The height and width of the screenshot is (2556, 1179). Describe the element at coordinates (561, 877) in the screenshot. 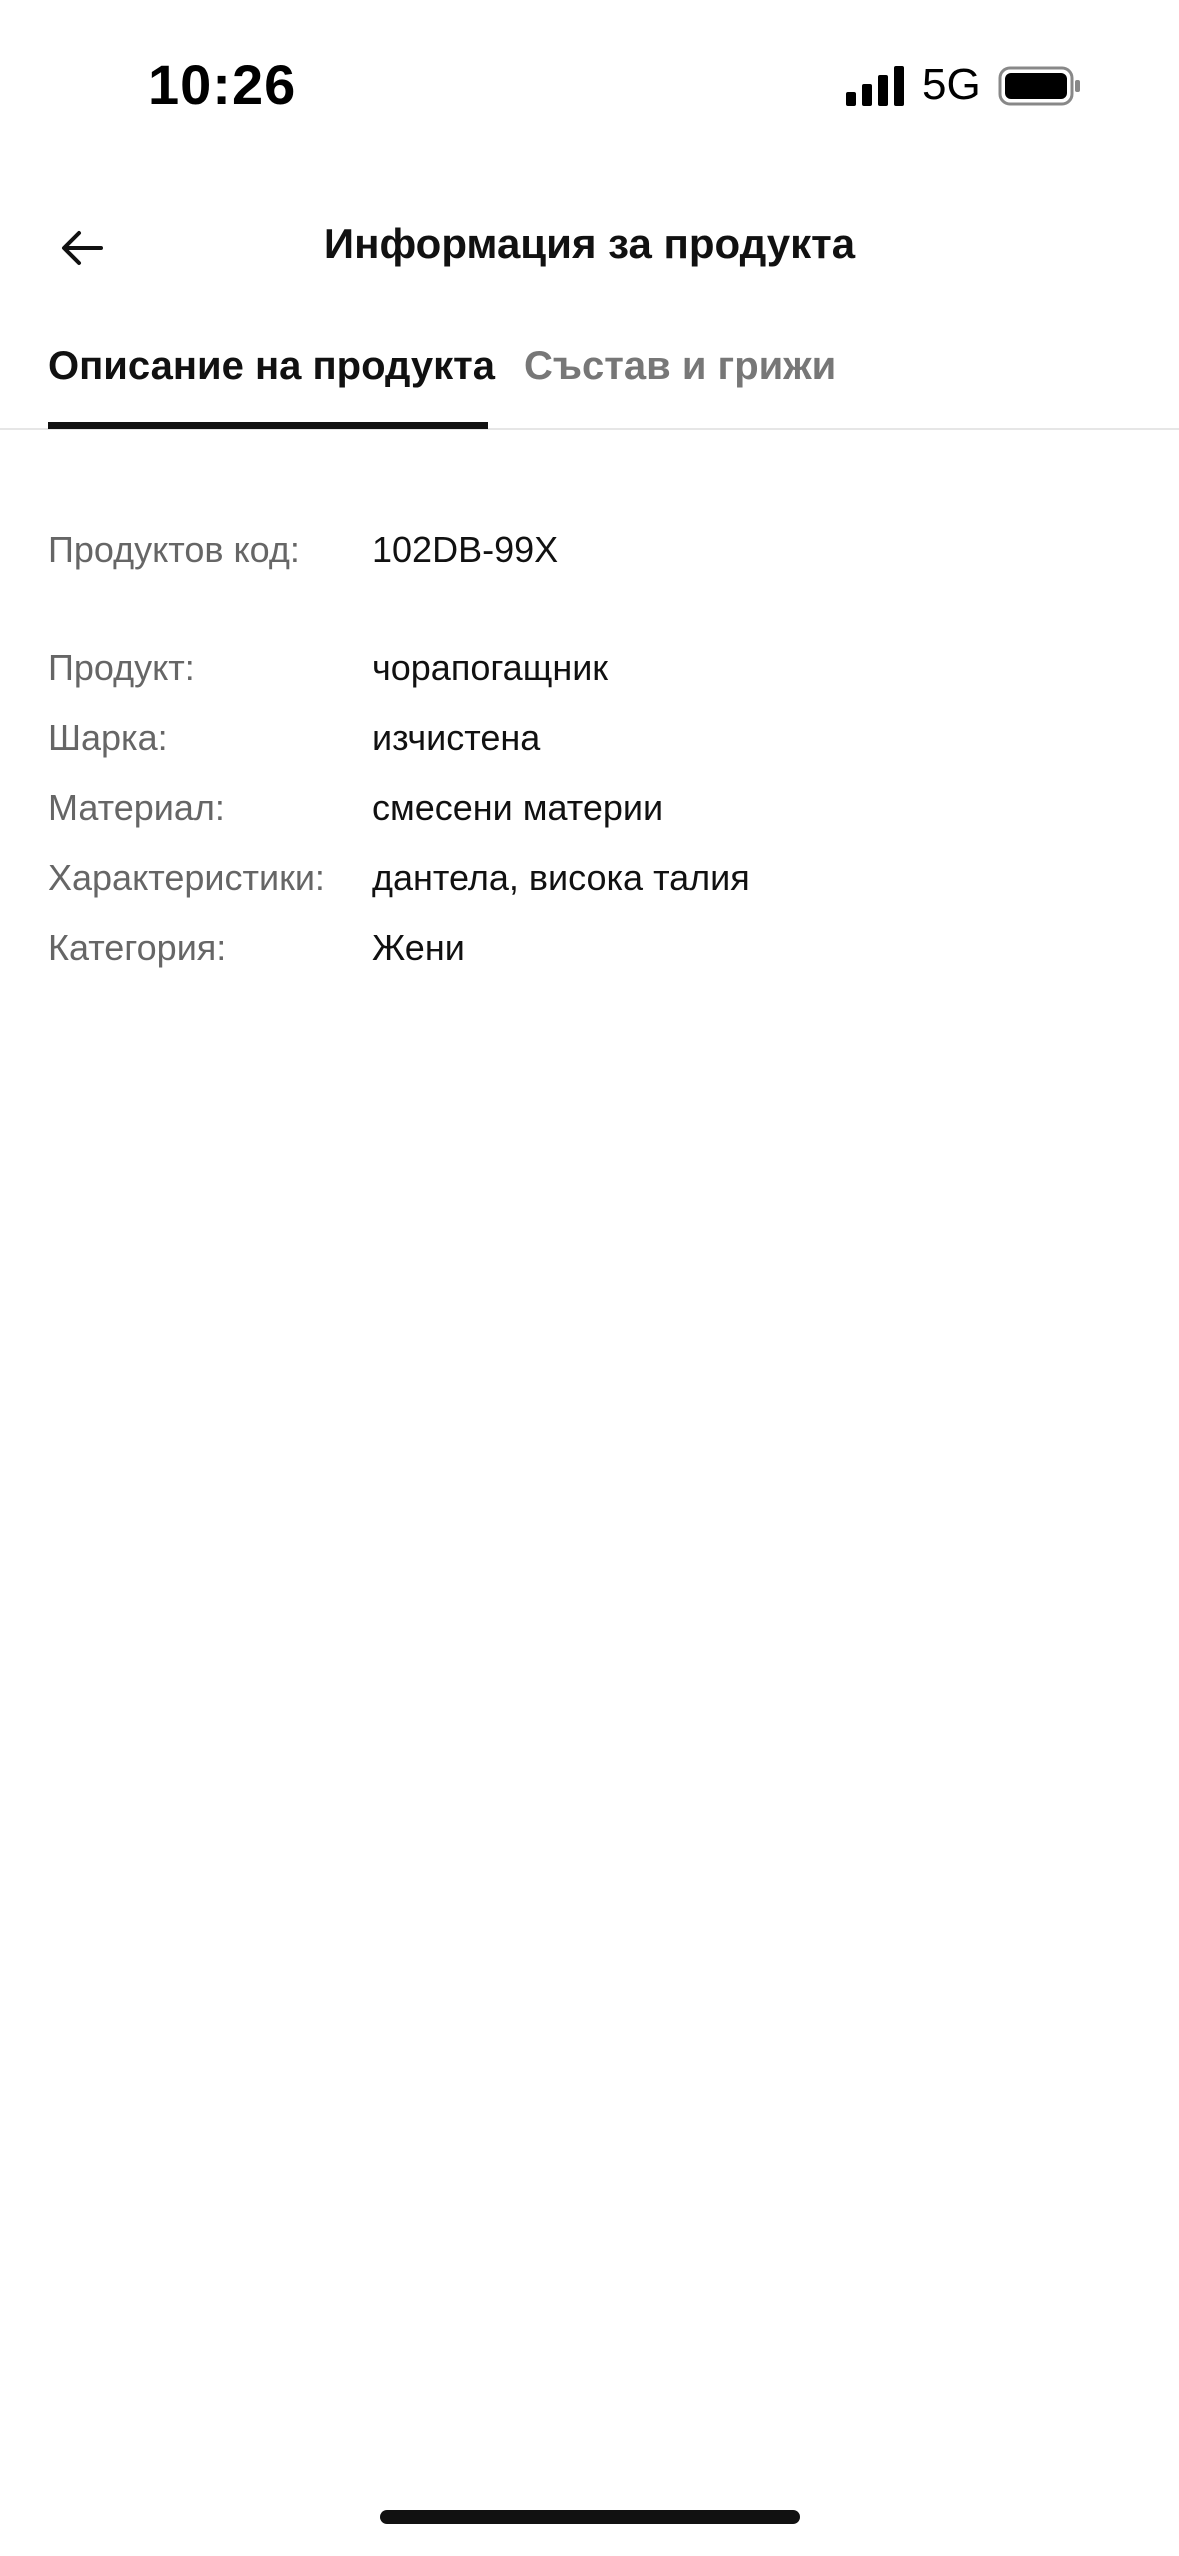

I see `detail-value: дантела, висока талия` at that location.